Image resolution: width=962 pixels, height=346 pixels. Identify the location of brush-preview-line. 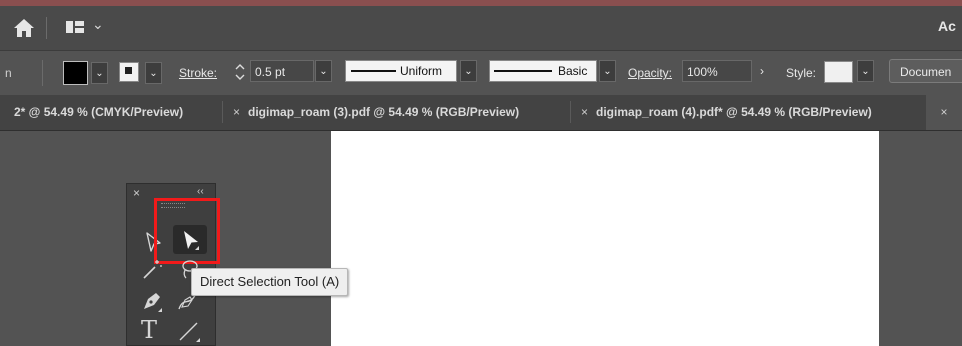
(523, 71).